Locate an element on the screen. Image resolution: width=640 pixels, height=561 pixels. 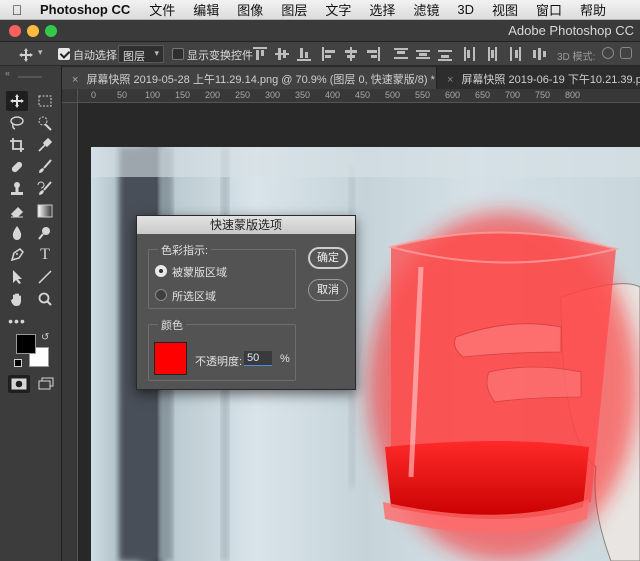
menu-type: 文字 is located at coordinates (338, 9).